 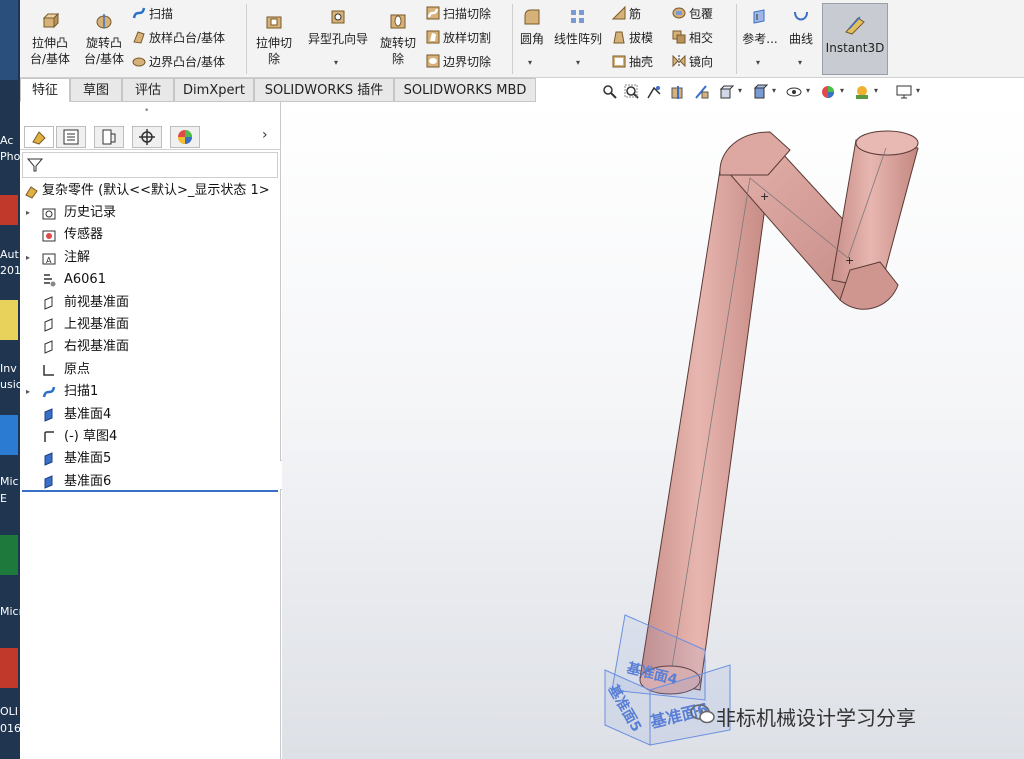 I want to click on rollback-bar, so click(x=150, y=491).